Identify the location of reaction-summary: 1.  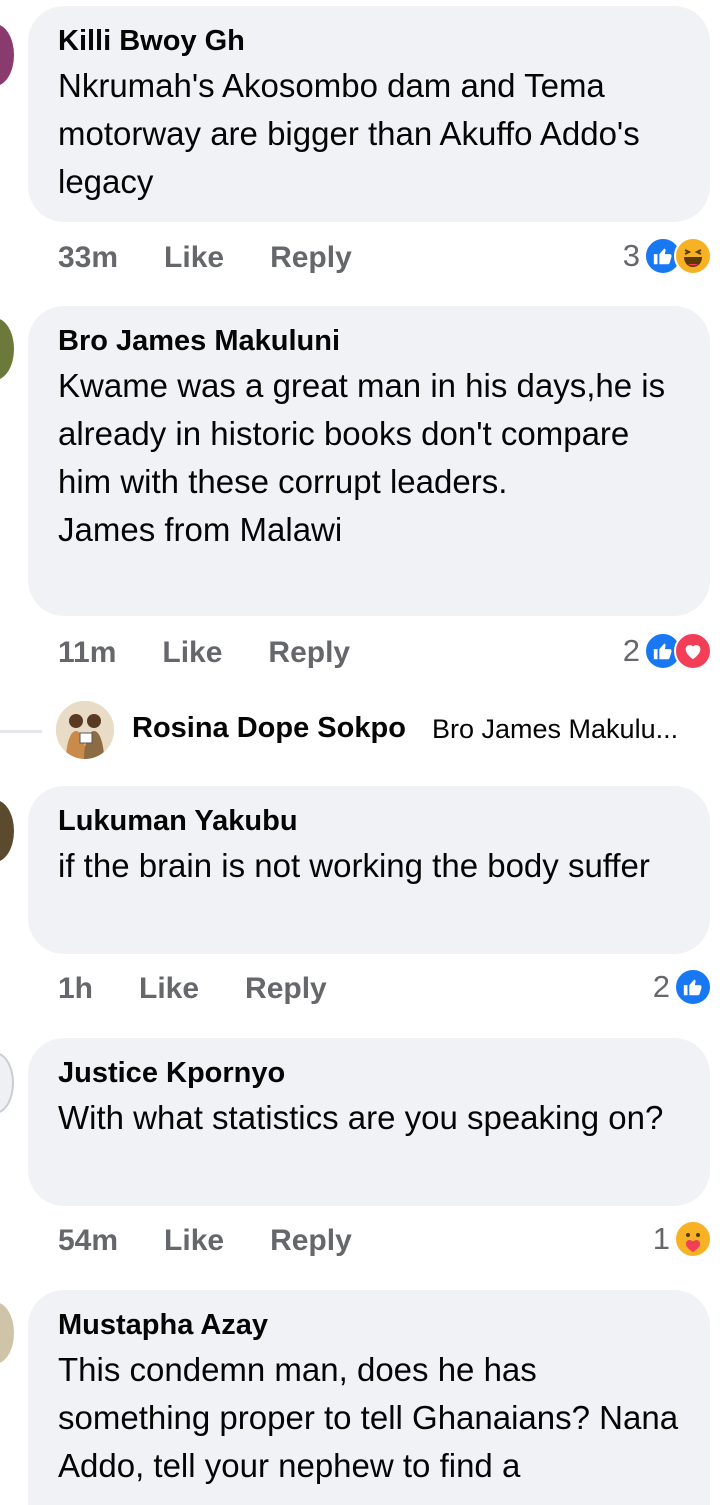
(682, 1239).